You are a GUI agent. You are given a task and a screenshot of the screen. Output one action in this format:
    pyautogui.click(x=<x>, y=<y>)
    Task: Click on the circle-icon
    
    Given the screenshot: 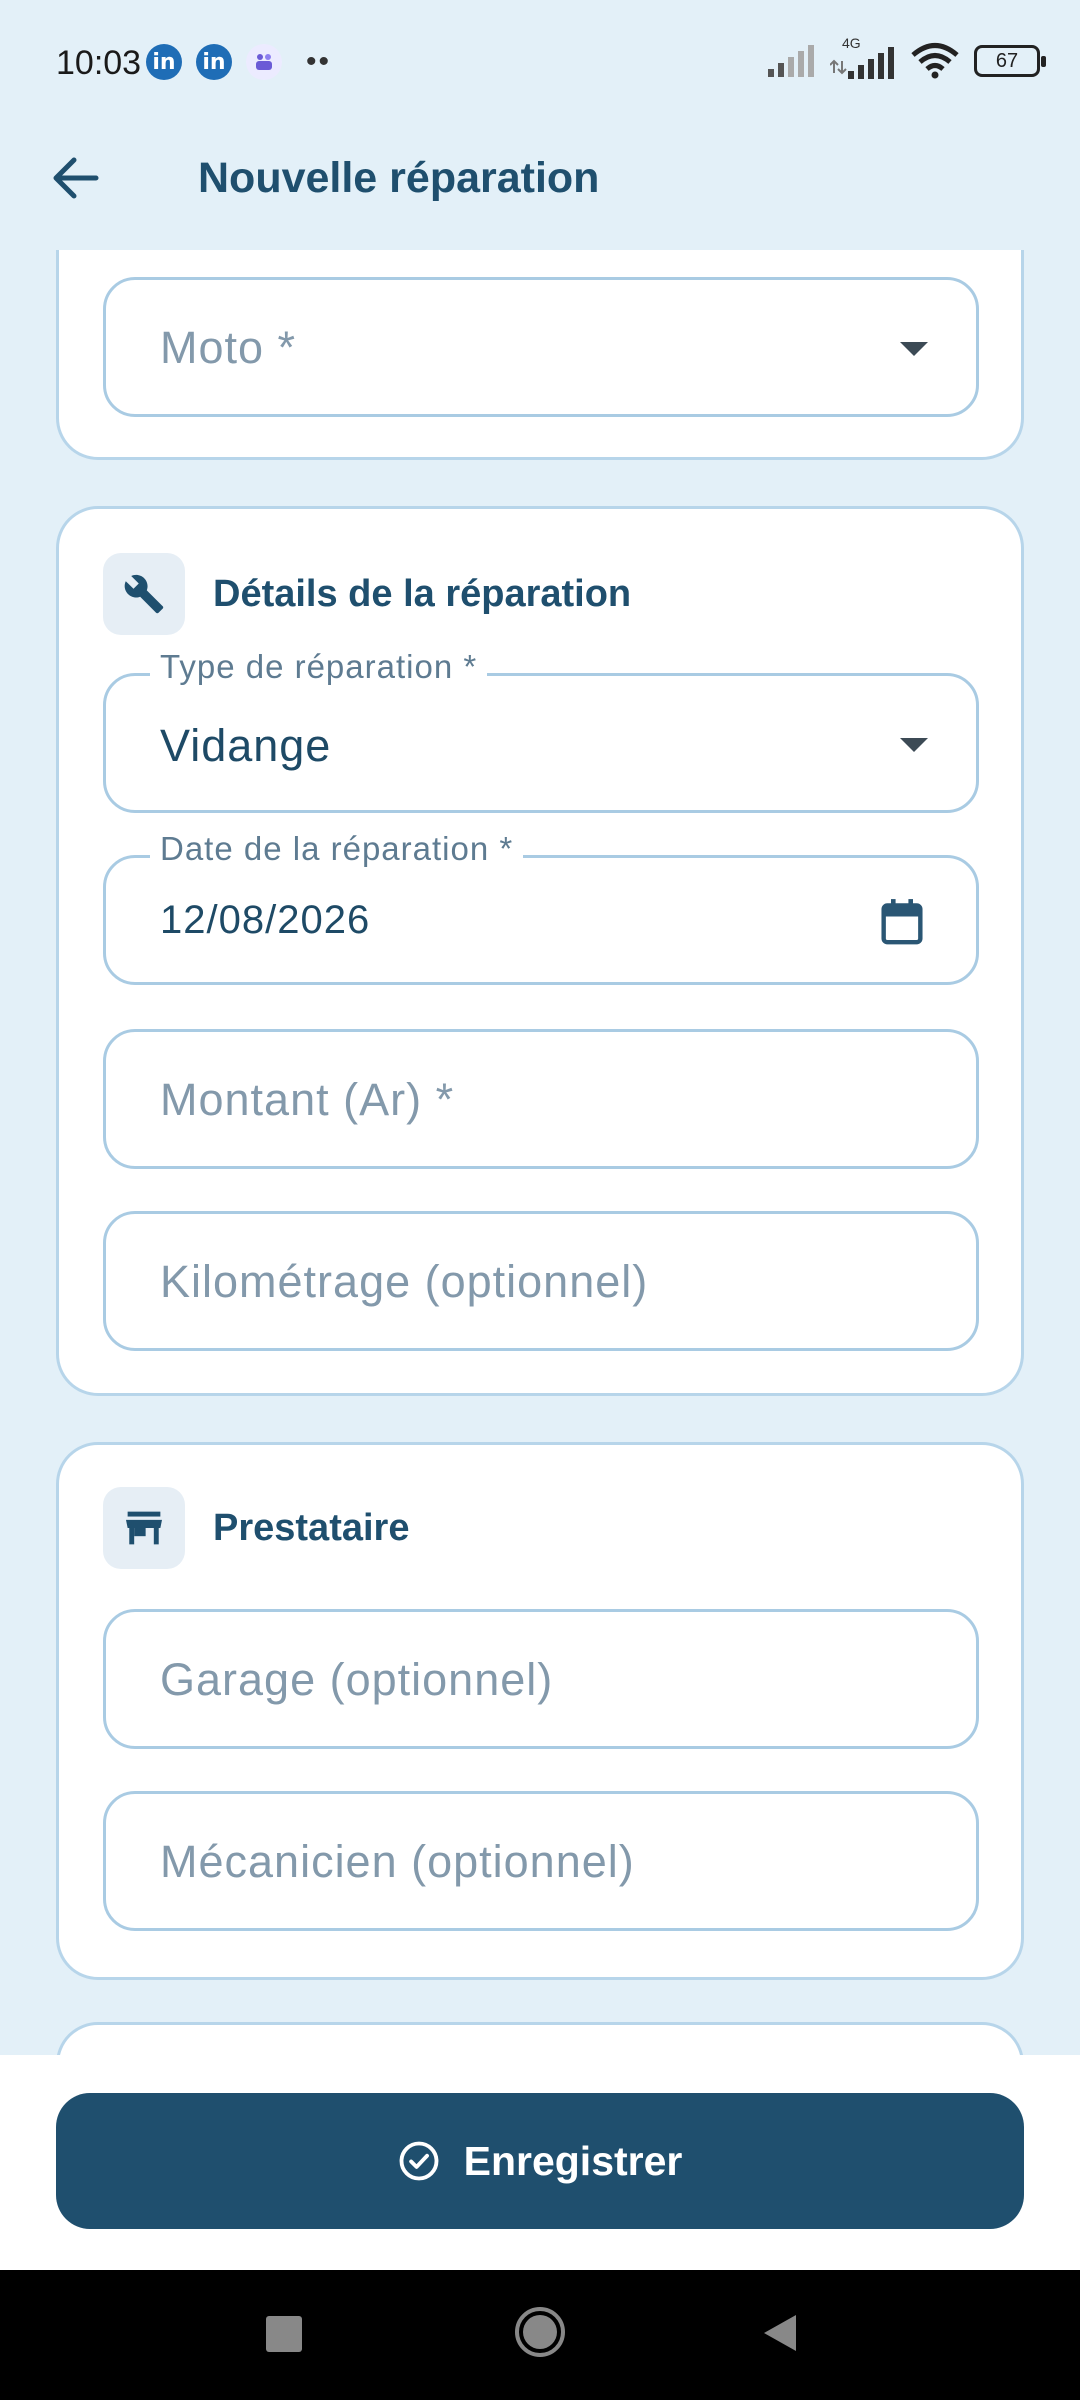 What is the action you would take?
    pyautogui.click(x=540, y=2332)
    